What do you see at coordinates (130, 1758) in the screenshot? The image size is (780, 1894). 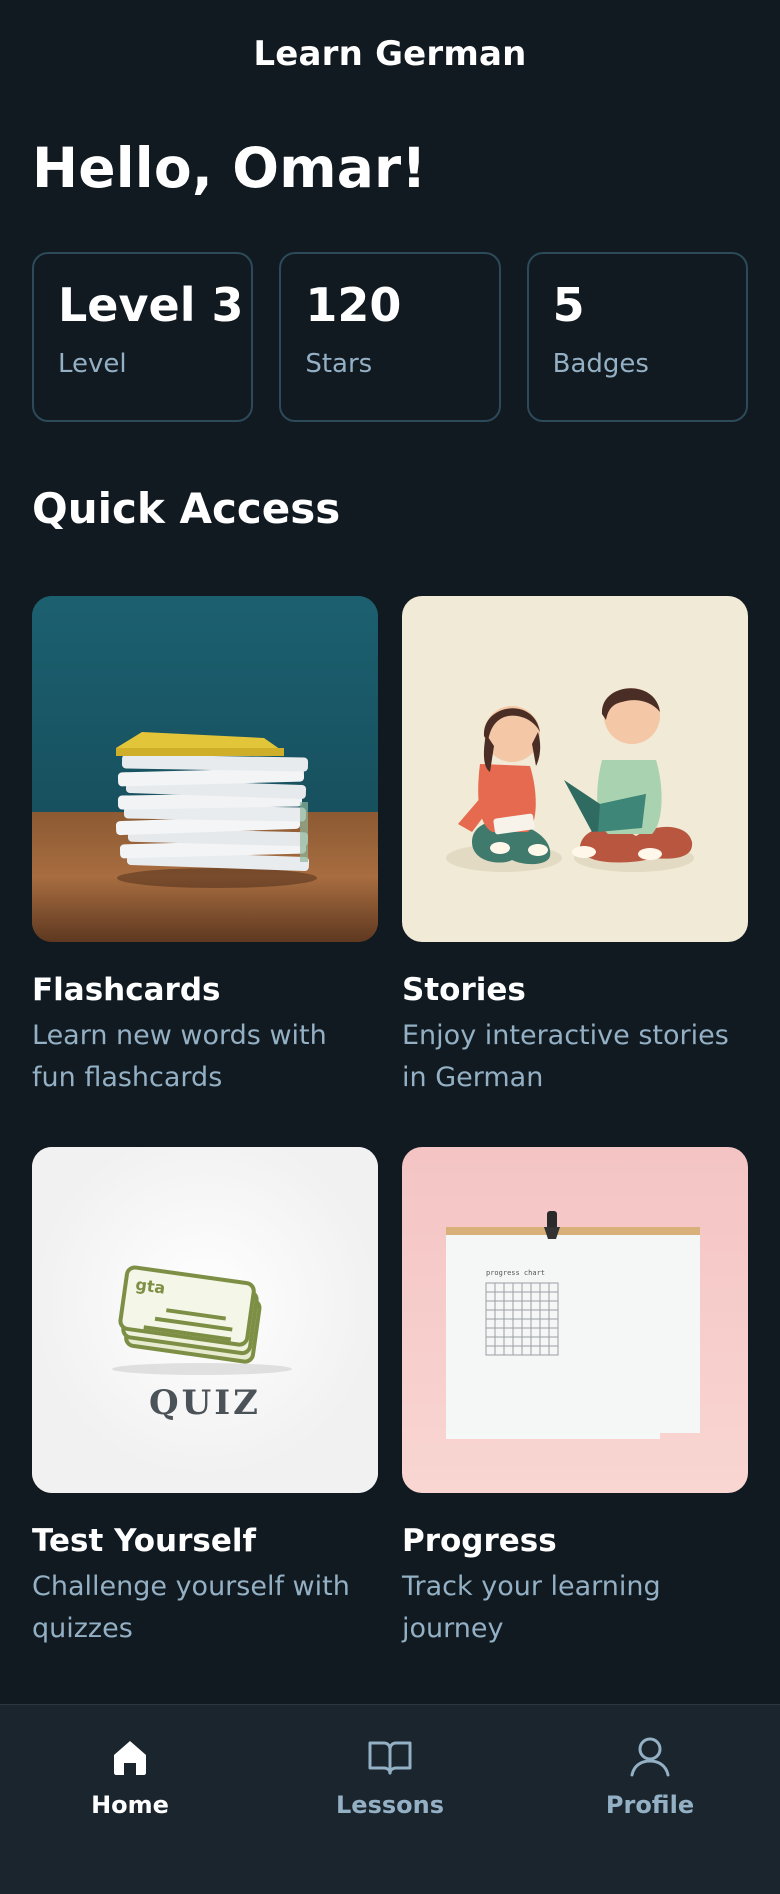 I see `home-icon` at bounding box center [130, 1758].